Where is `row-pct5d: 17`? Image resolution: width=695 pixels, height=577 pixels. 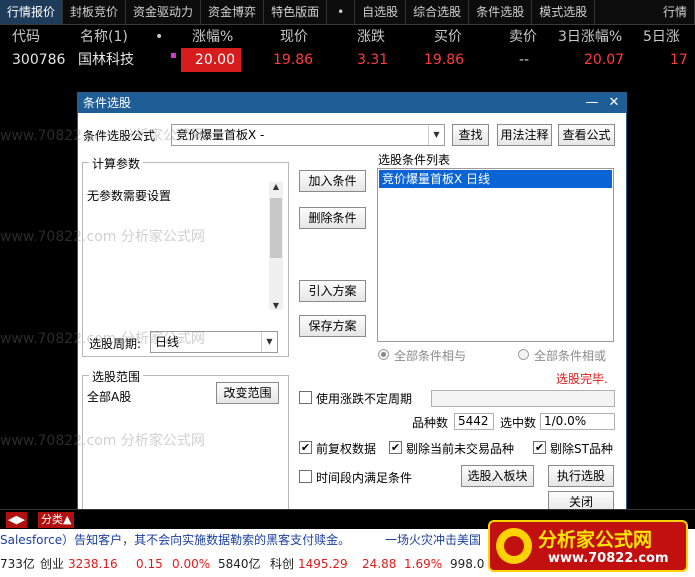 row-pct5d: 17 is located at coordinates (679, 60).